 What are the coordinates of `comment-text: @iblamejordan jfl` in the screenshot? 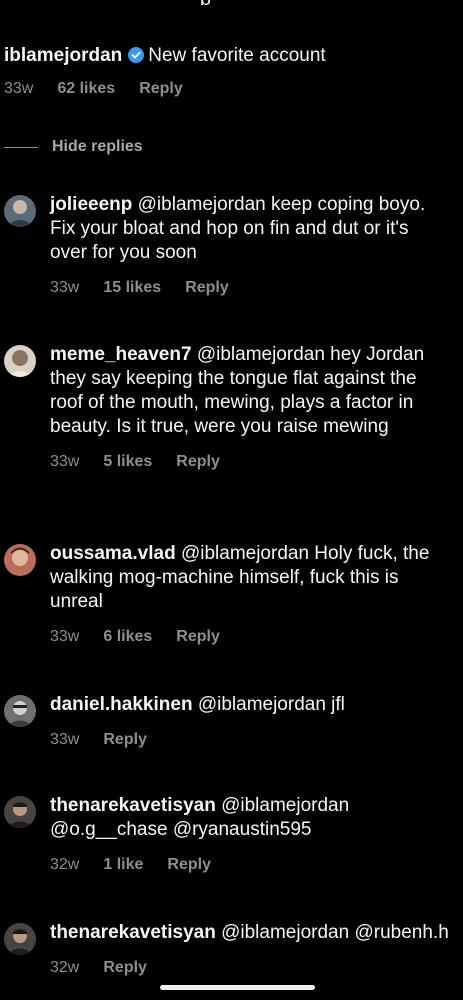 It's located at (271, 704).